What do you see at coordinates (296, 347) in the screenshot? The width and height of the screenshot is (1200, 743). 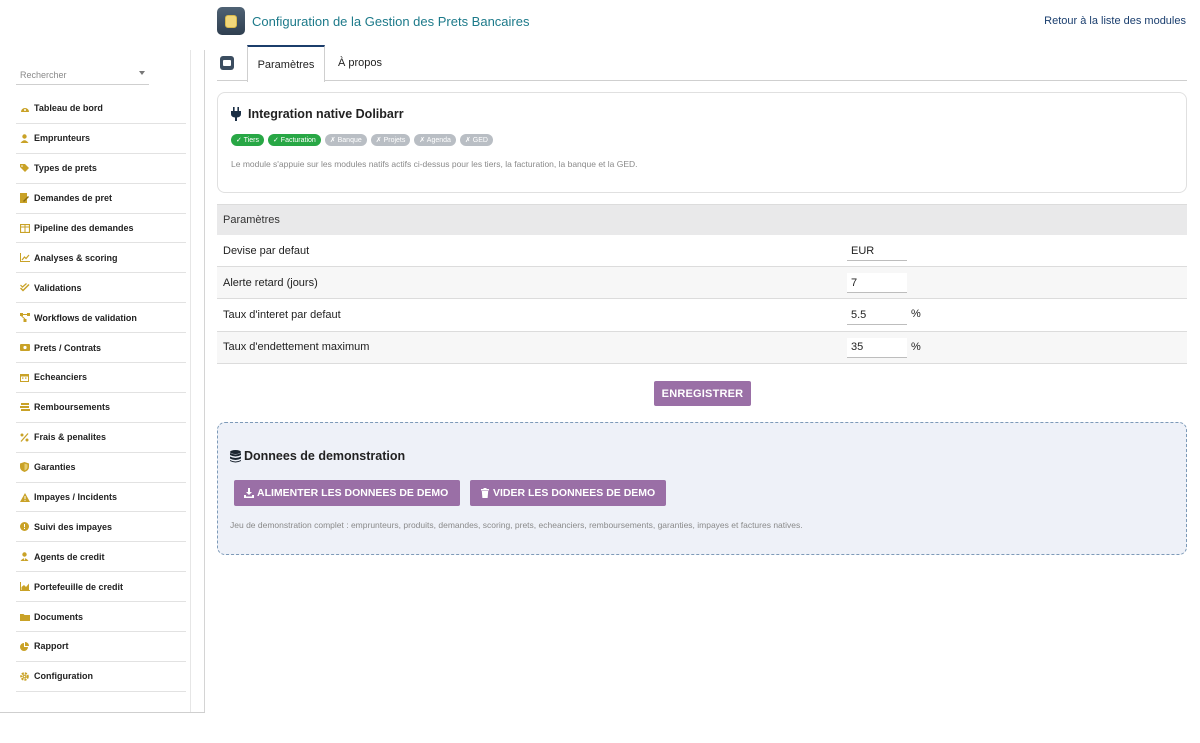 I see `param-label: Taux d'endettement maximum` at bounding box center [296, 347].